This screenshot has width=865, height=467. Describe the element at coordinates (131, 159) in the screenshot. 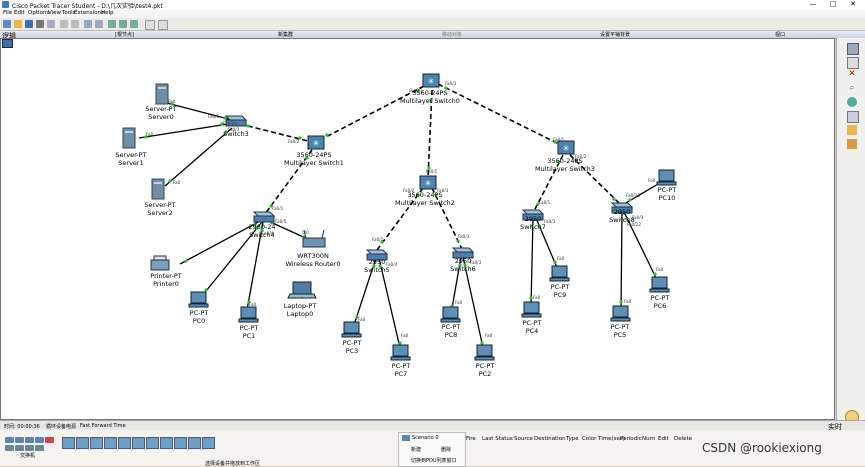

I see `server1-label: Server-PT Server1` at that location.